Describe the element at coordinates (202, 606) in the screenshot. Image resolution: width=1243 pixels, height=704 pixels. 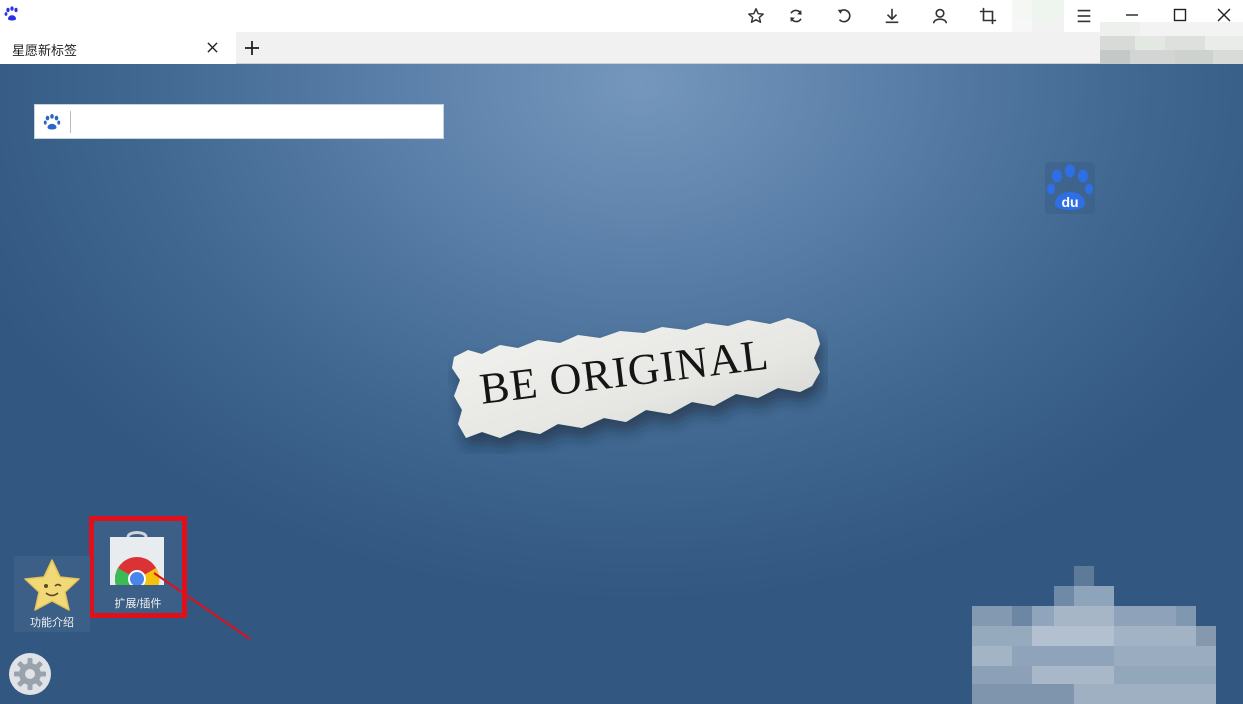
I see `annotation-arrow` at that location.